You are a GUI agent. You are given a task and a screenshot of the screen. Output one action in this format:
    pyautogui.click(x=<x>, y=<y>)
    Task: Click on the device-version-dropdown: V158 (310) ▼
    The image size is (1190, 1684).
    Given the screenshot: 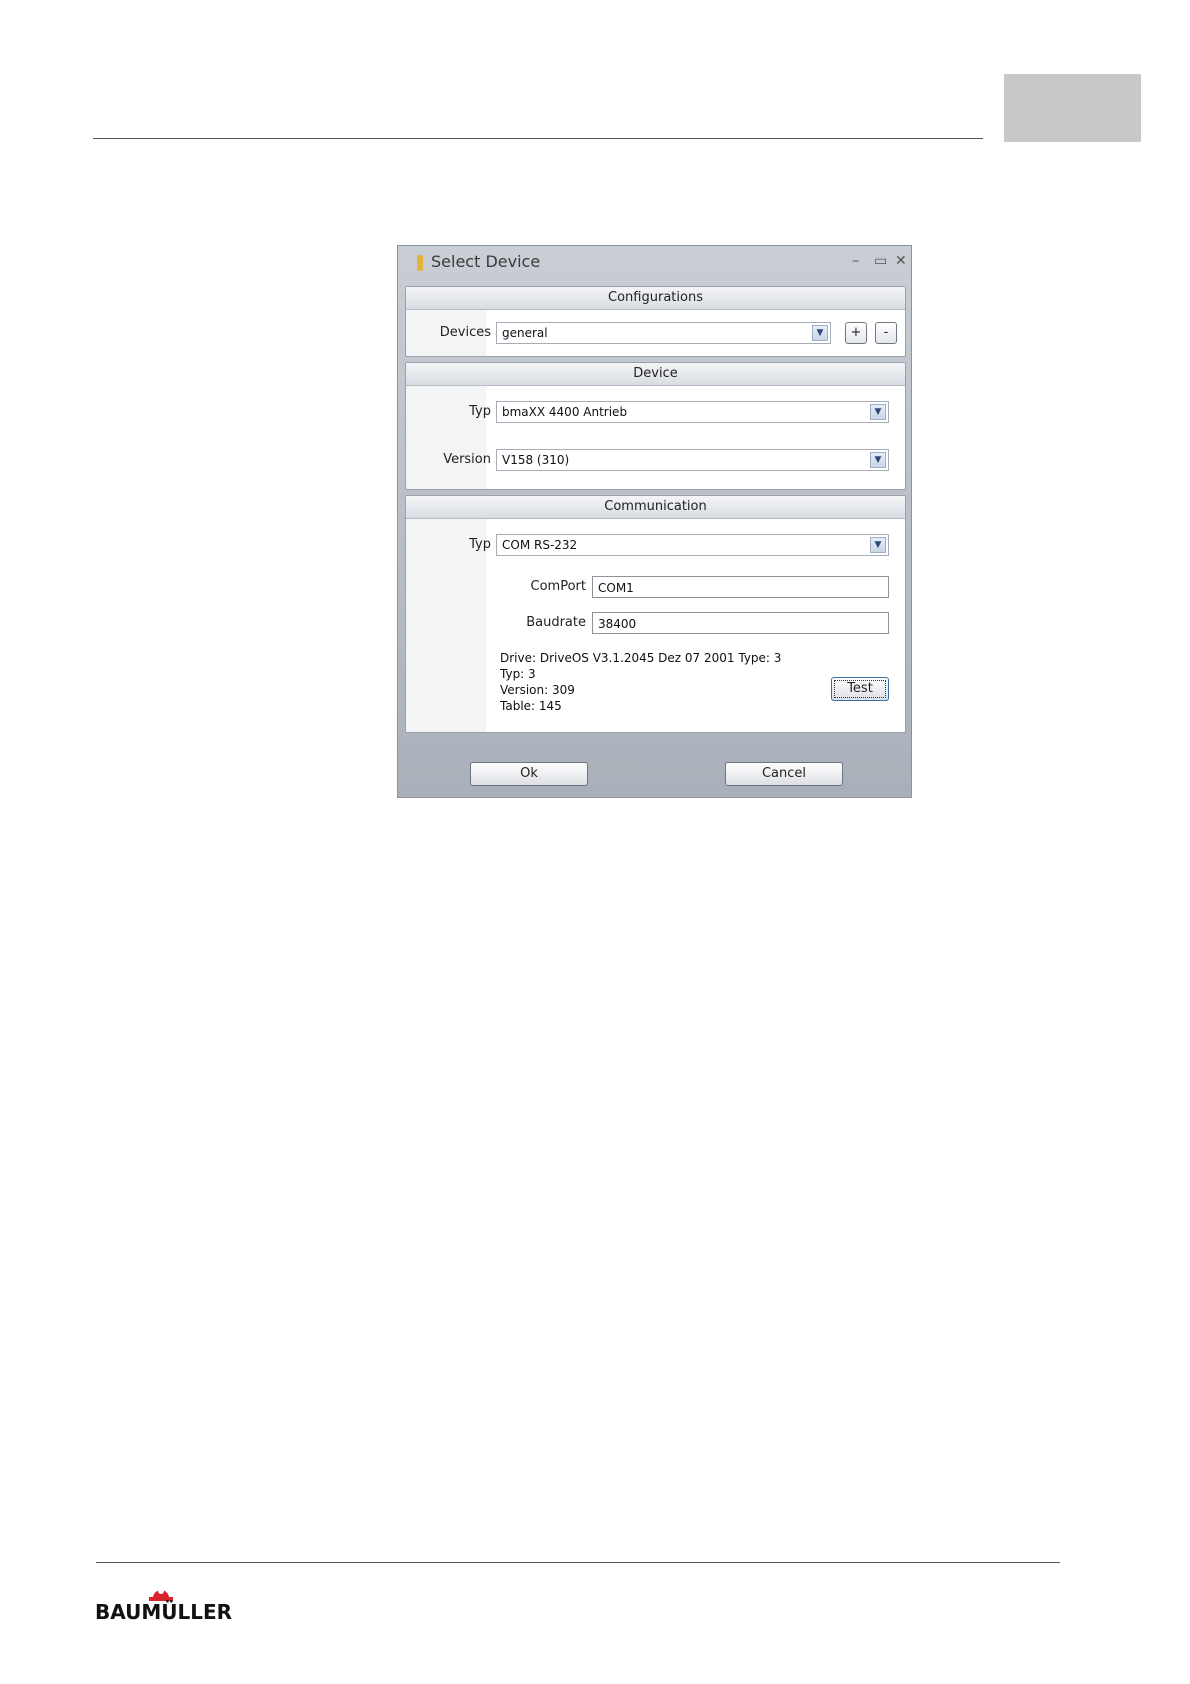 What is the action you would take?
    pyautogui.click(x=692, y=460)
    